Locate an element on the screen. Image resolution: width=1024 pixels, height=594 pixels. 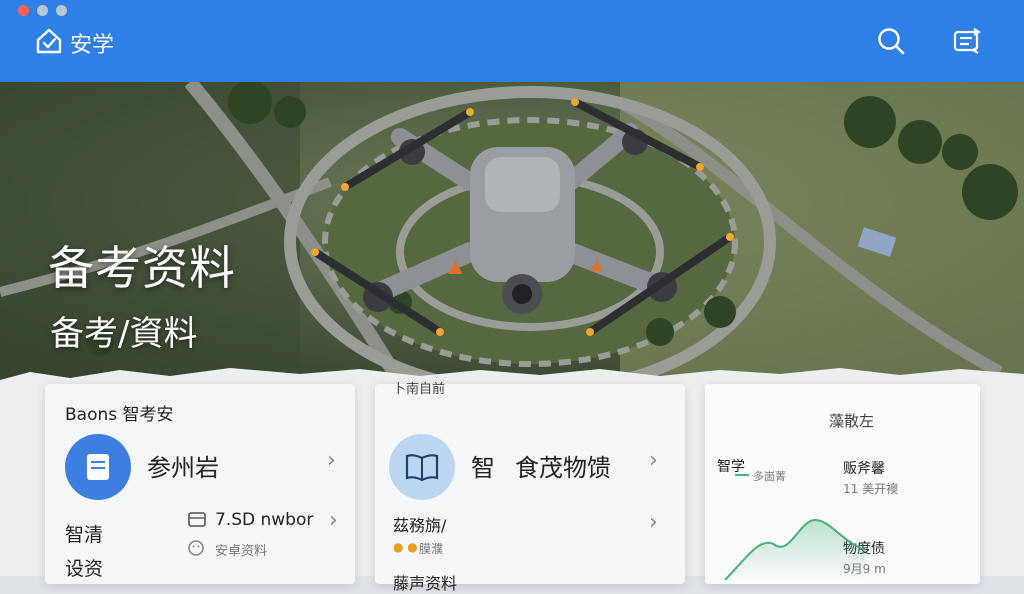
materials-card: 卜南自前 智 食茂物馈 › 茲務旃/ › ● ● 膜濮 藤声资料 is located at coordinates (530, 487).